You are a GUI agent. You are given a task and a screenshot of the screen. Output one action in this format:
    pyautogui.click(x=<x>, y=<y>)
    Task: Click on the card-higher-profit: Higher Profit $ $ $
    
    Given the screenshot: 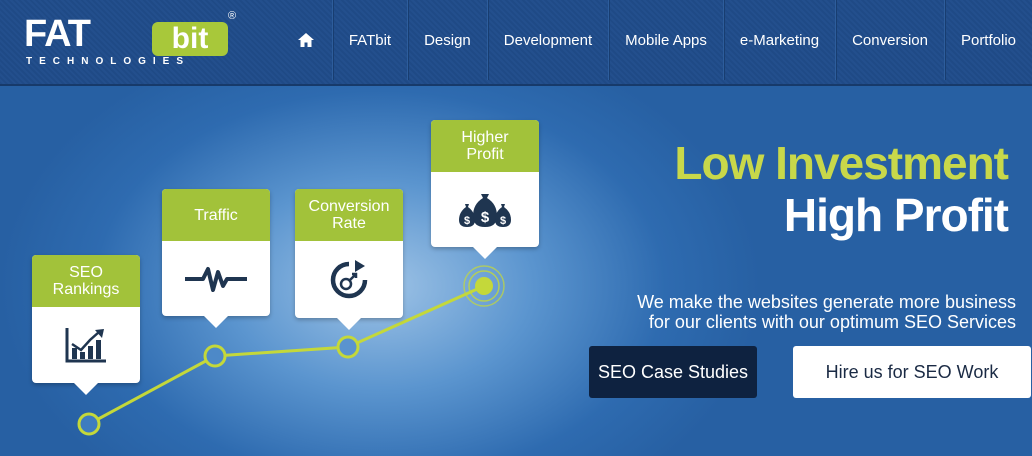 What is the action you would take?
    pyautogui.click(x=485, y=189)
    